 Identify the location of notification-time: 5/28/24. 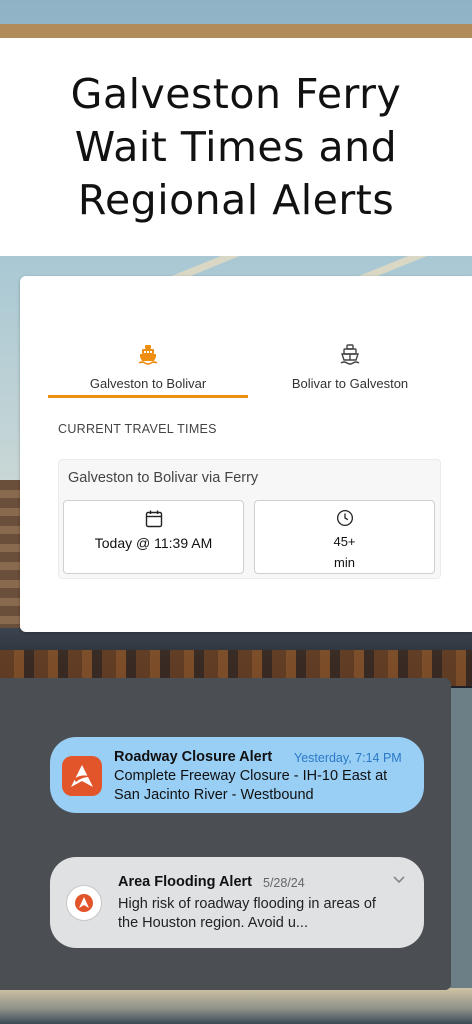
(284, 883).